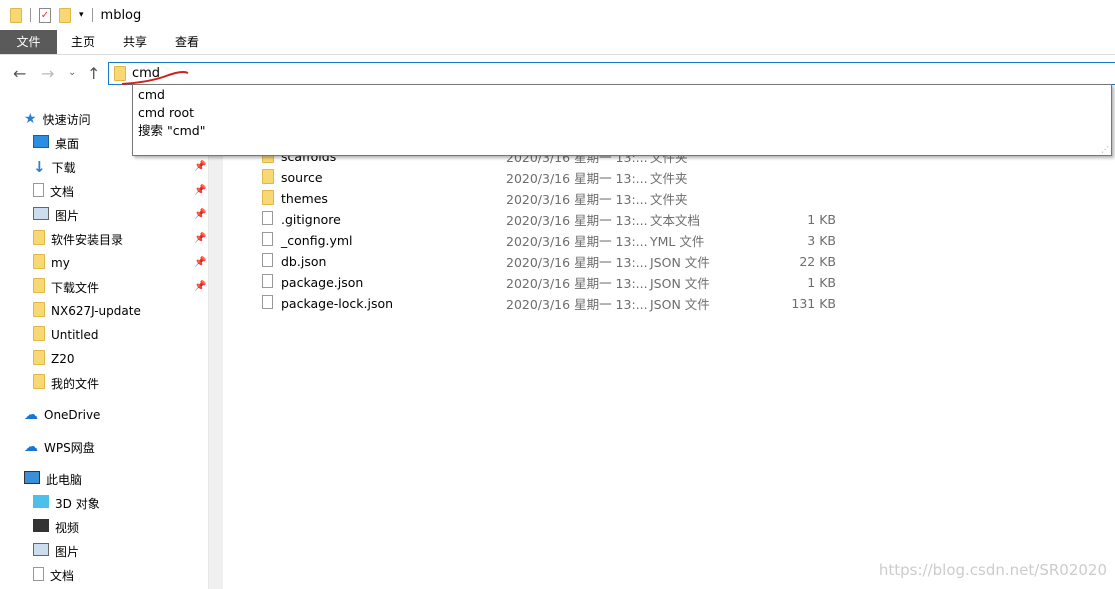  What do you see at coordinates (54, 167) in the screenshot?
I see `sidebar-item: ↓ 下载` at bounding box center [54, 167].